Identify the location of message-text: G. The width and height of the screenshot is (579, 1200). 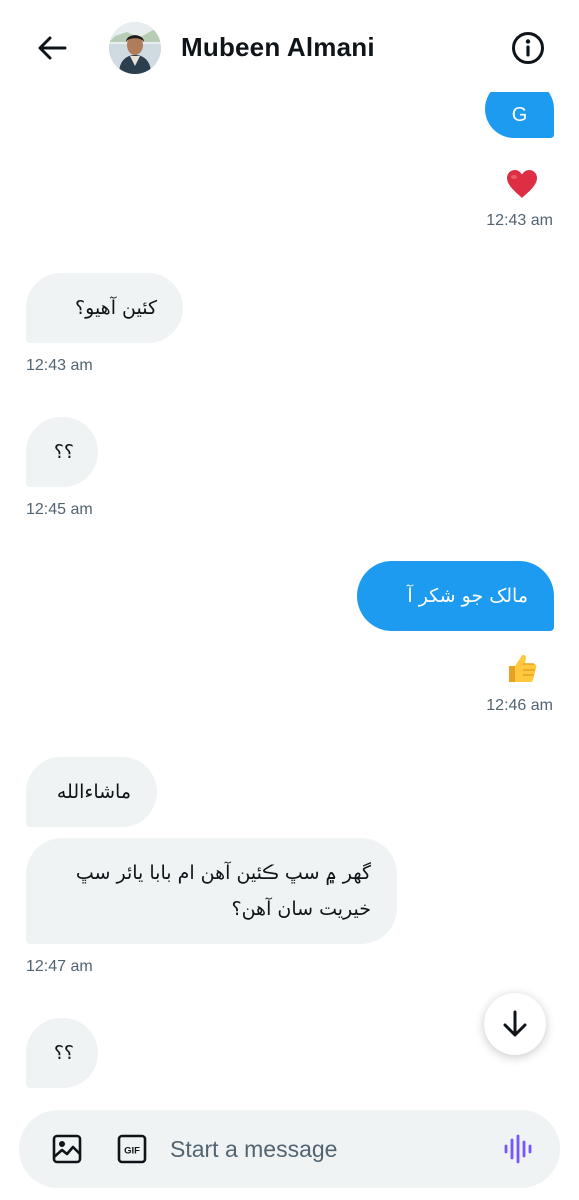
(519, 115).